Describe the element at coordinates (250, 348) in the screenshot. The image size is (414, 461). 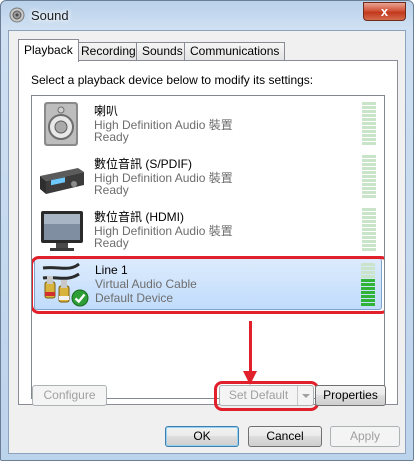
I see `annotation-arrow` at that location.